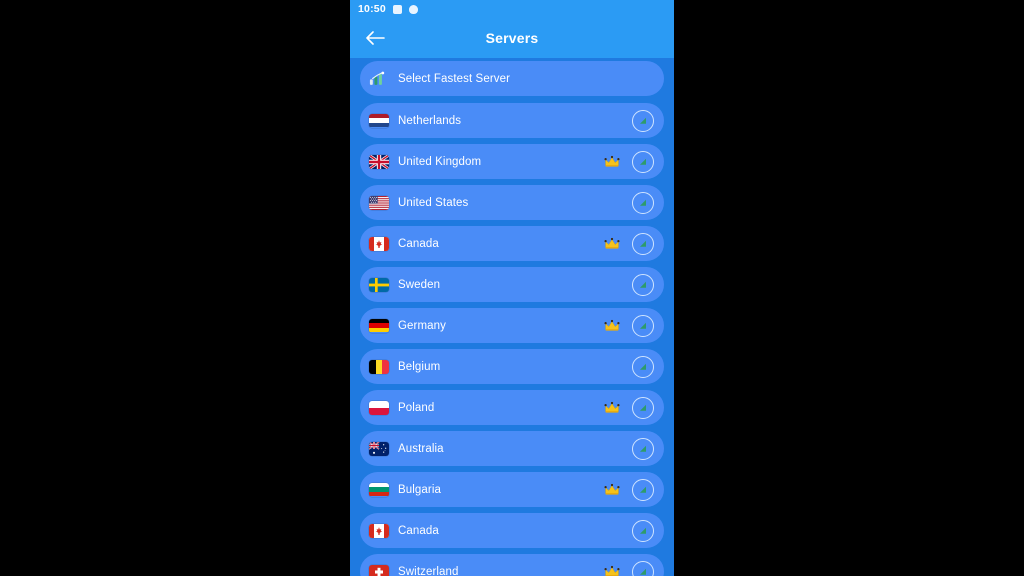  Describe the element at coordinates (422, 325) in the screenshot. I see `server-name-label: Germany` at that location.